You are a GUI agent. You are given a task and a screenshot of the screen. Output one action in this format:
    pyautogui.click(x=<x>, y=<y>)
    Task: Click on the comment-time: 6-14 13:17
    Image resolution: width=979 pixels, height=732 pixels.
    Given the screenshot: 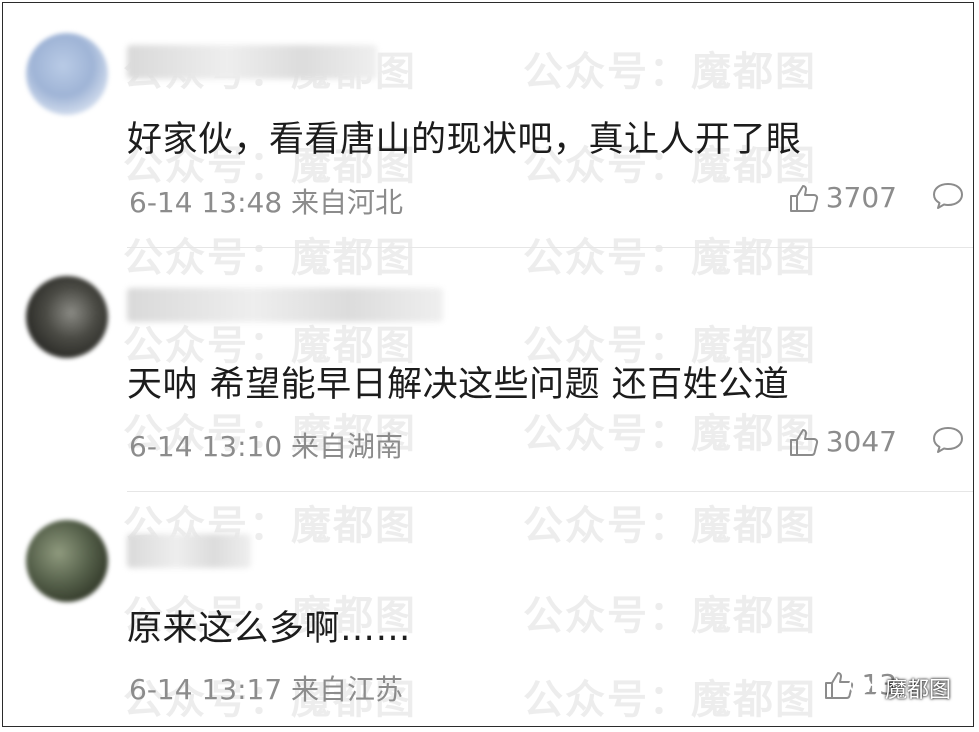 What is the action you would take?
    pyautogui.click(x=206, y=689)
    